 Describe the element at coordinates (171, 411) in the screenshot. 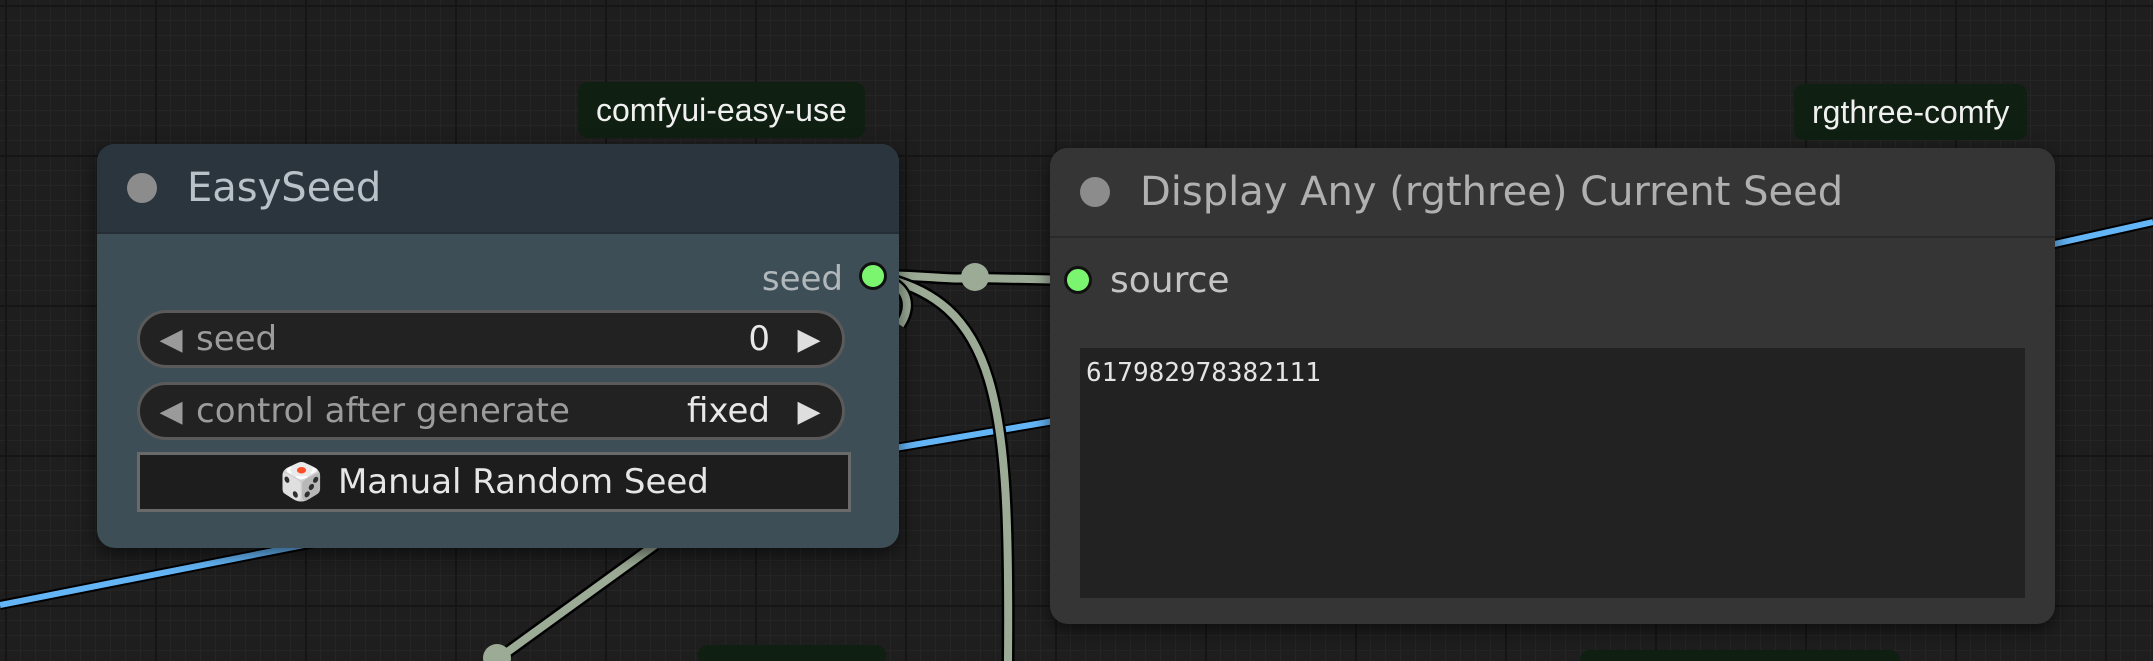

I see `previous-arrow-icon: ◀` at that location.